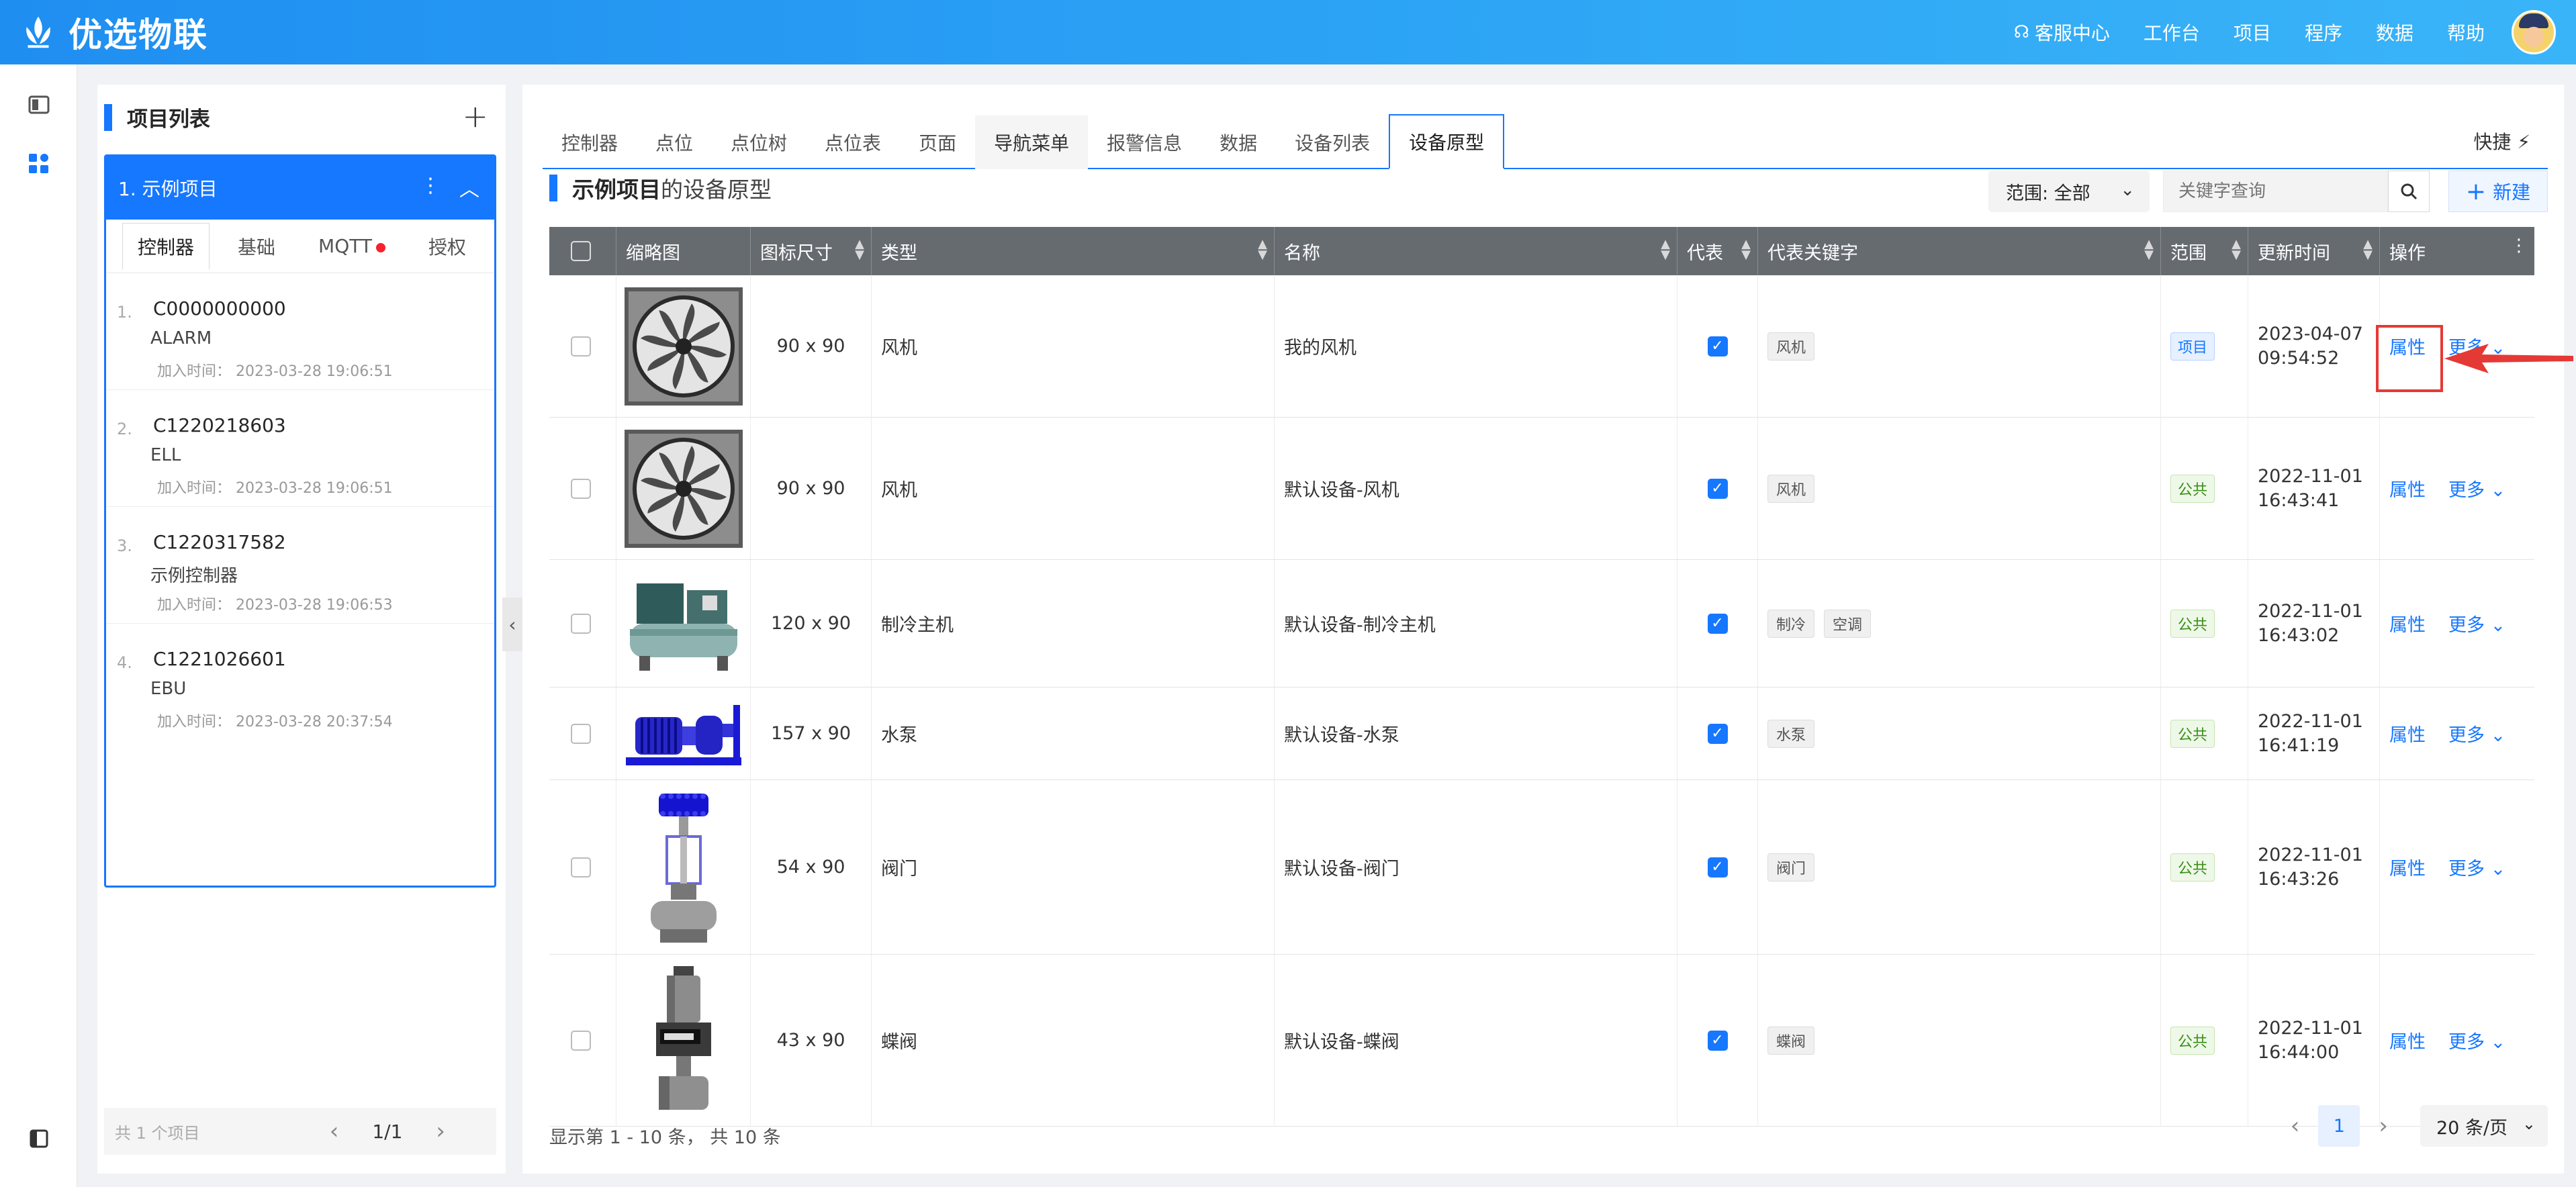 The image size is (2576, 1187). I want to click on header-name: 名称 ▲ ▼, so click(1476, 251).